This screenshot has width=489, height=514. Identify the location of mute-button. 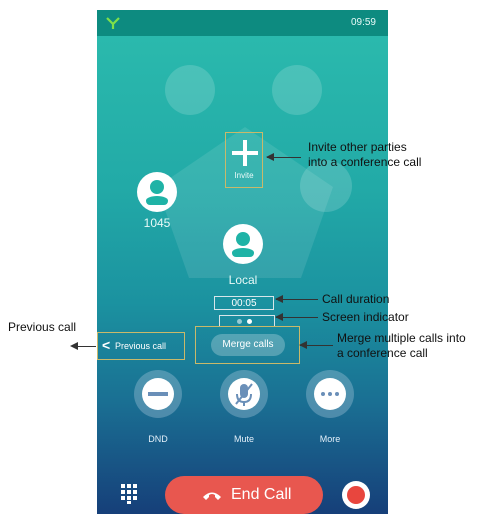
(244, 394).